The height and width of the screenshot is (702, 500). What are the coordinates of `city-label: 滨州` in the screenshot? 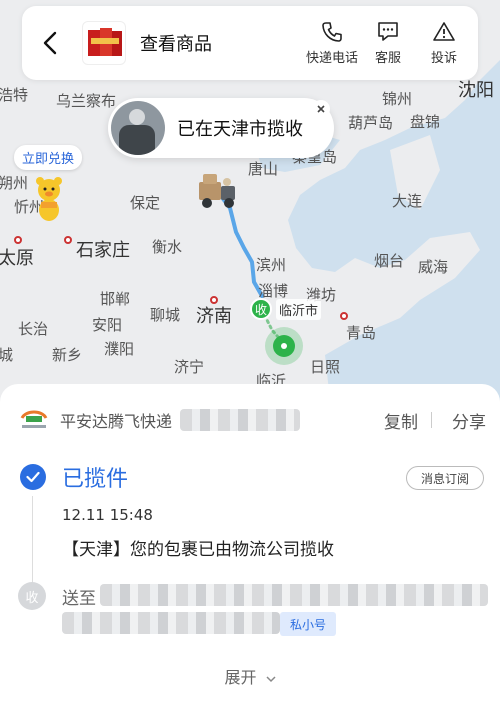 It's located at (271, 265).